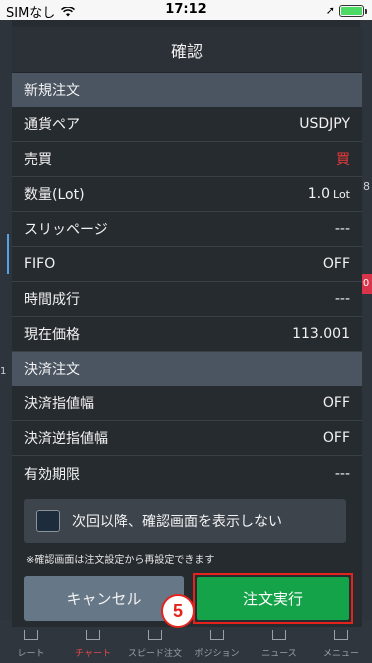 The width and height of the screenshot is (372, 663). I want to click on tab-label: チャート, so click(93, 654).